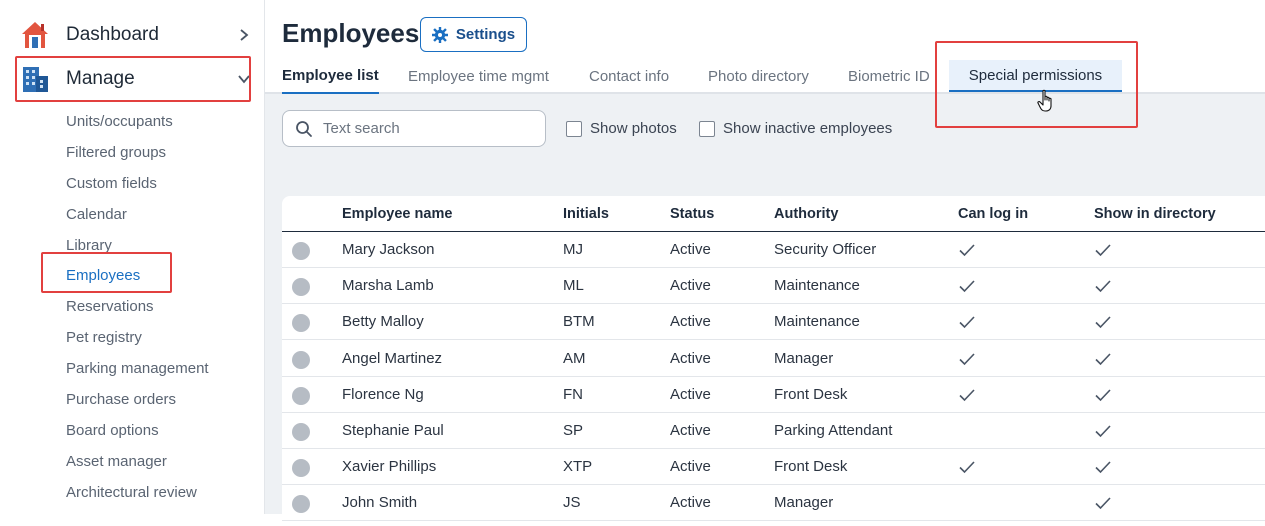  What do you see at coordinates (573, 249) in the screenshot?
I see `initials-cell: MJ` at bounding box center [573, 249].